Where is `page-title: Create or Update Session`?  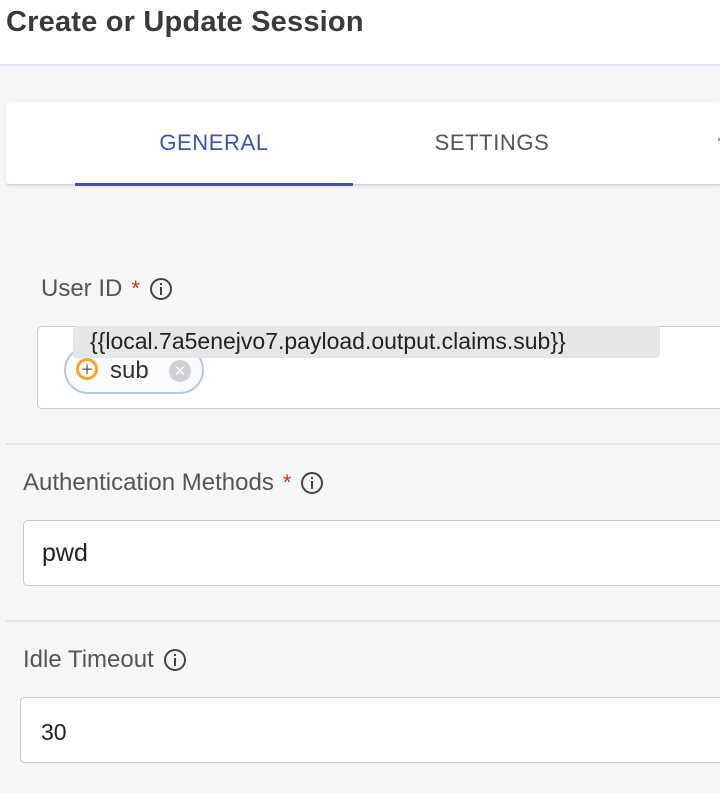 page-title: Create or Update Session is located at coordinates (185, 22).